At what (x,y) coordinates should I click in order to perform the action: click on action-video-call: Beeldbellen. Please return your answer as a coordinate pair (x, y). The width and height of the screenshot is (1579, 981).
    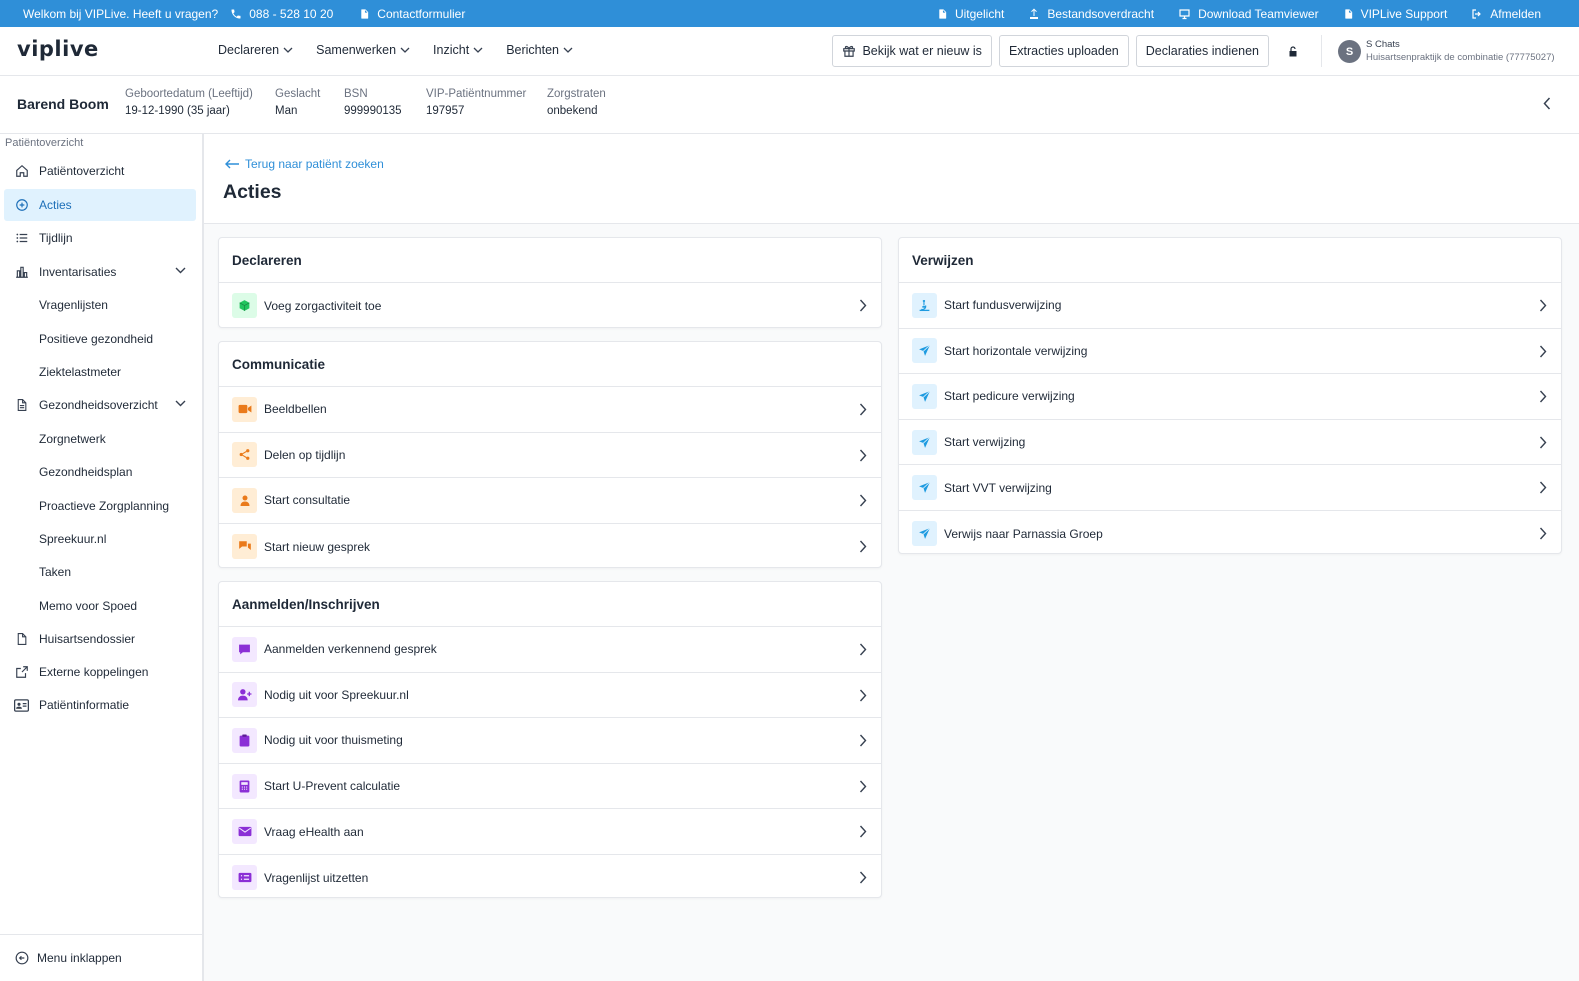
    Looking at the image, I should click on (550, 410).